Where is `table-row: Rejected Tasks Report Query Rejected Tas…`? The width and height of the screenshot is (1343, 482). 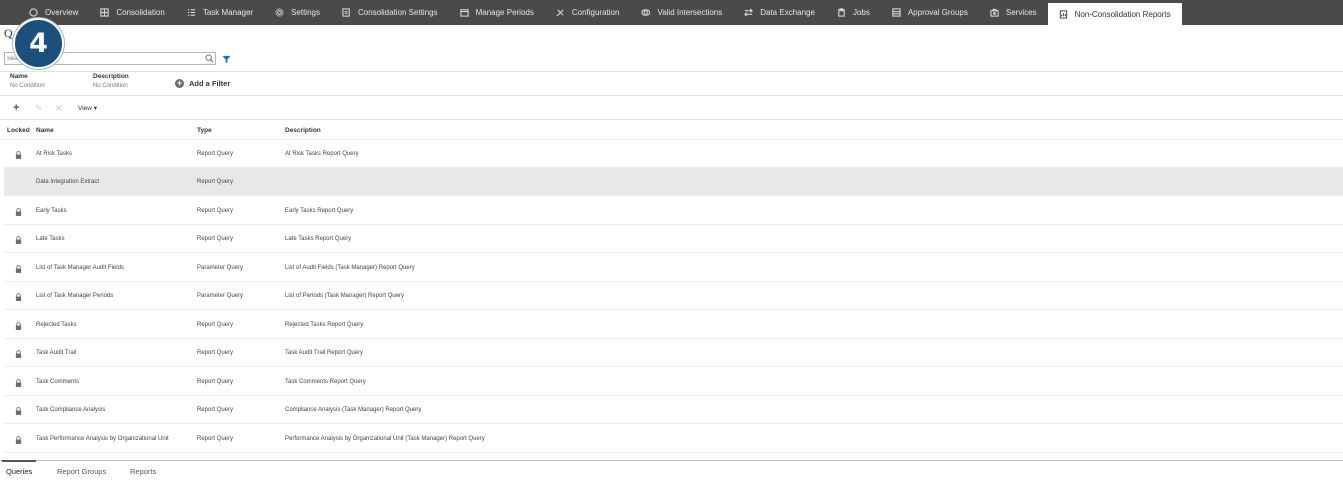
table-row: Rejected Tasks Report Query Rejected Tas… is located at coordinates (673, 325).